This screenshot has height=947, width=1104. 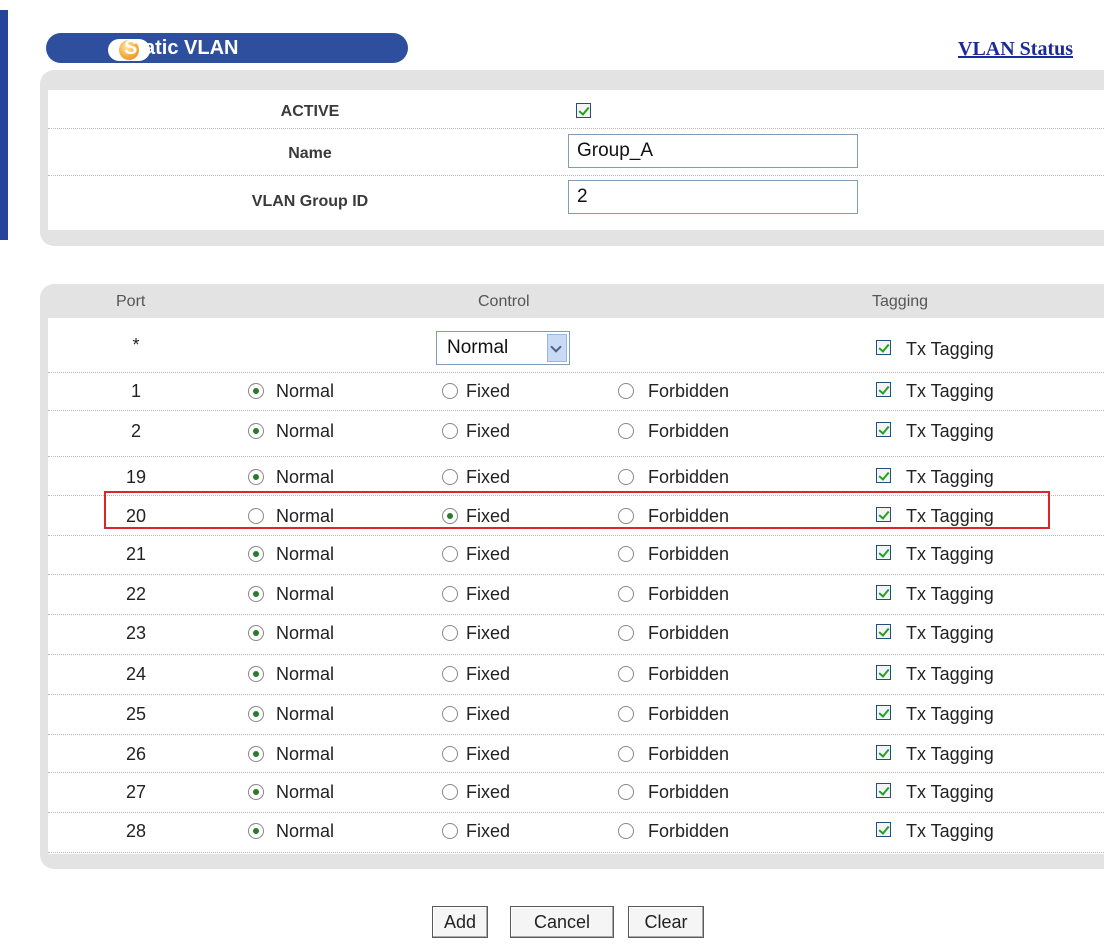 What do you see at coordinates (181, 48) in the screenshot?
I see `page-title: Static VLAN` at bounding box center [181, 48].